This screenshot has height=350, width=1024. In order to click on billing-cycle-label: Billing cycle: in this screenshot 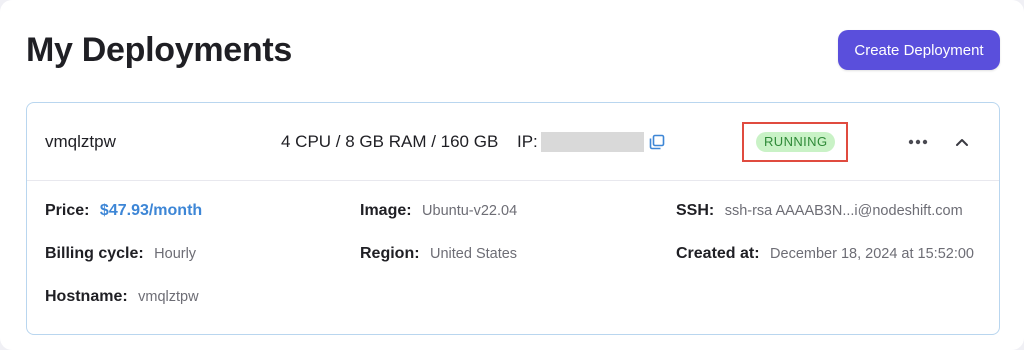, I will do `click(94, 253)`.